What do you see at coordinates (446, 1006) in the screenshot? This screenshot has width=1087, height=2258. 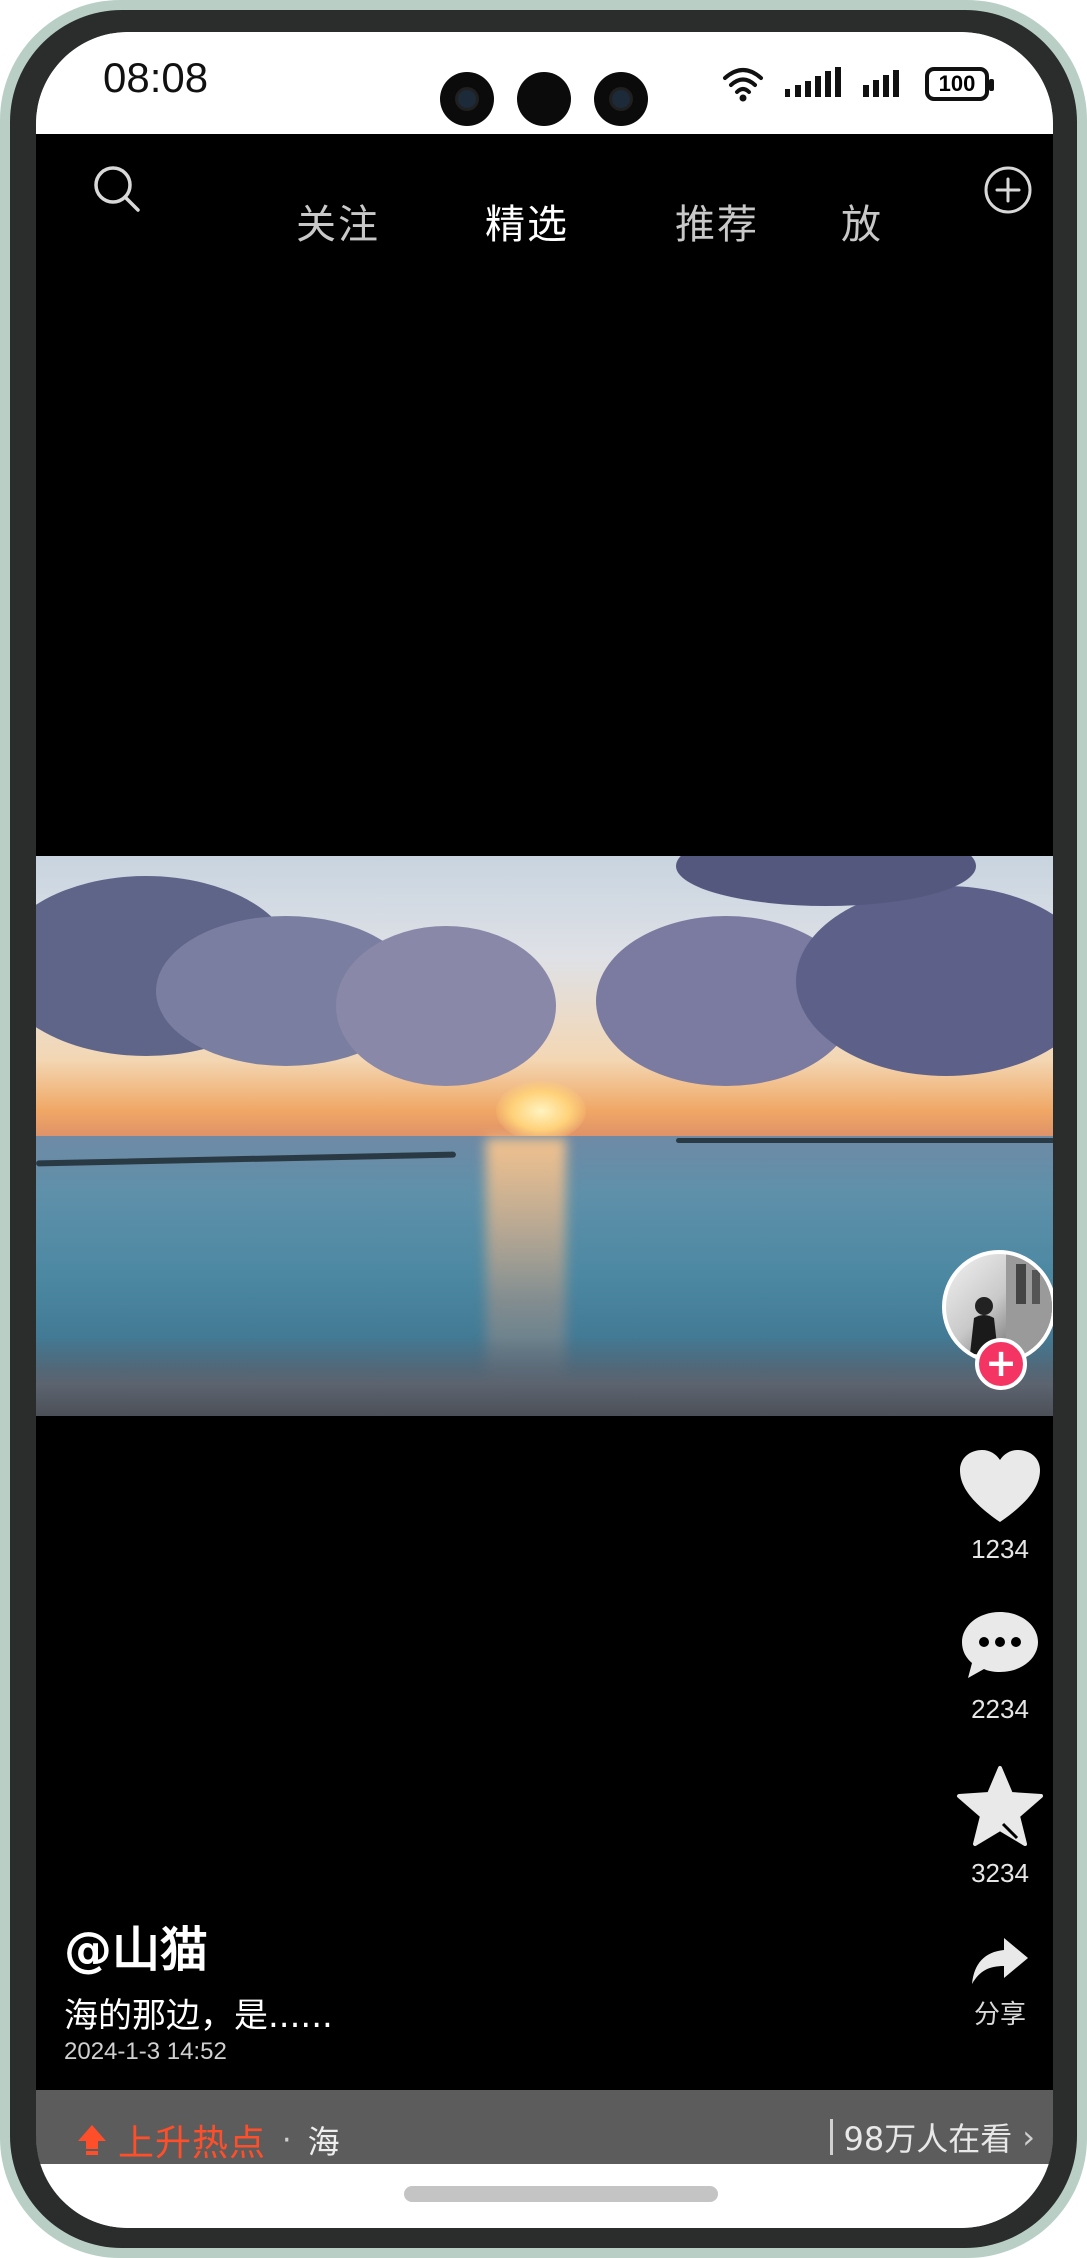 I see `cloud` at bounding box center [446, 1006].